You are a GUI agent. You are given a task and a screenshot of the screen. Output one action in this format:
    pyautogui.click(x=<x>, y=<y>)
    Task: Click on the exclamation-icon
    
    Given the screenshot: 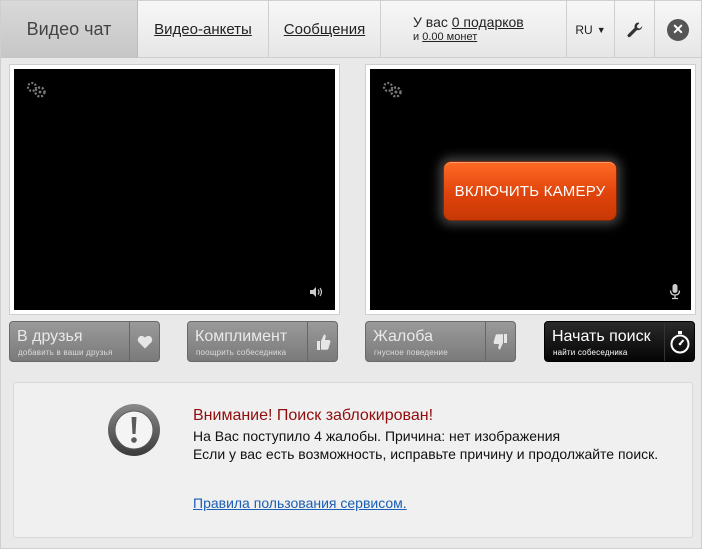 What is the action you would take?
    pyautogui.click(x=134, y=430)
    